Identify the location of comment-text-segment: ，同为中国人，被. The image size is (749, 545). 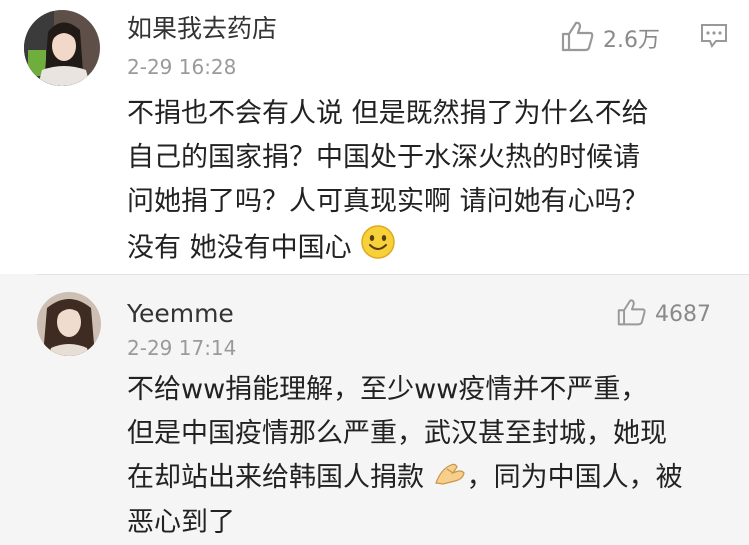
(574, 477).